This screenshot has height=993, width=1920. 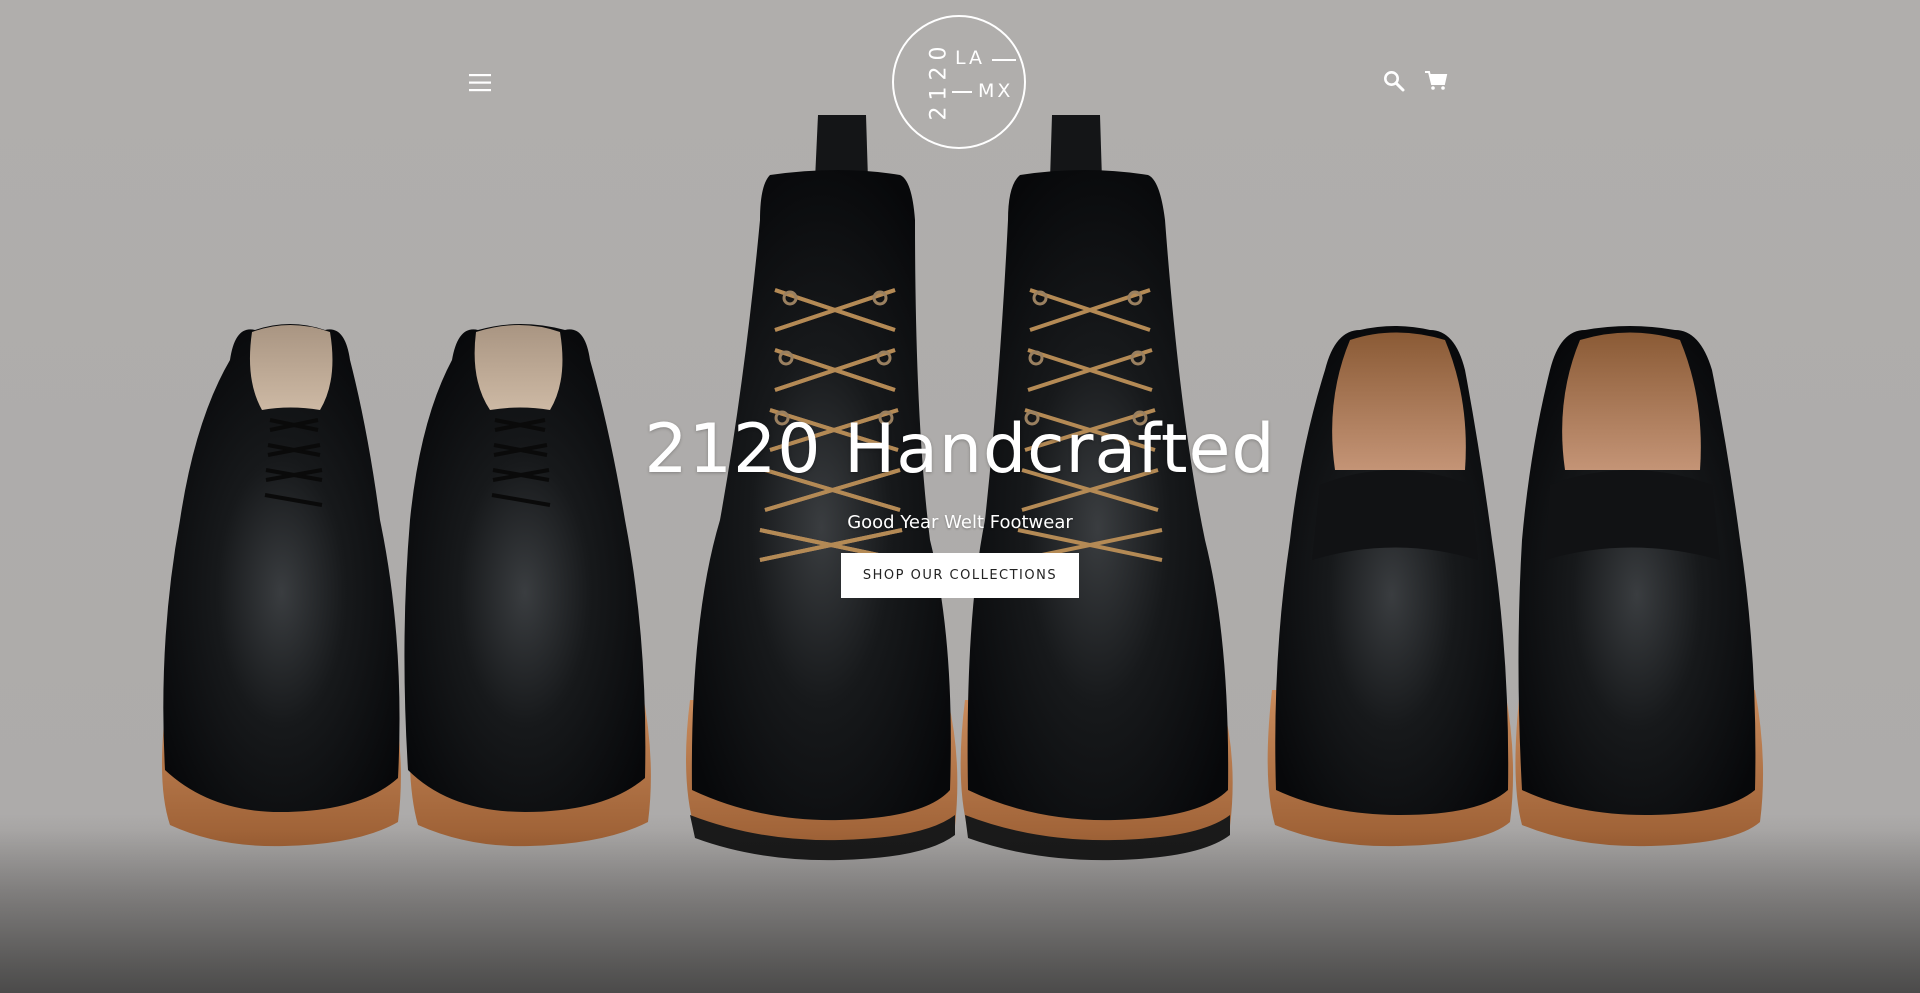 I want to click on logo-mx-text: MX, so click(x=996, y=91).